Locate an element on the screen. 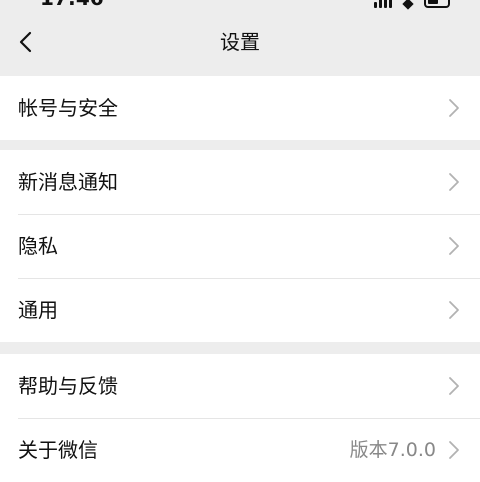 Image resolution: width=480 pixels, height=482 pixels. nav-bar: 设置 is located at coordinates (240, 42).